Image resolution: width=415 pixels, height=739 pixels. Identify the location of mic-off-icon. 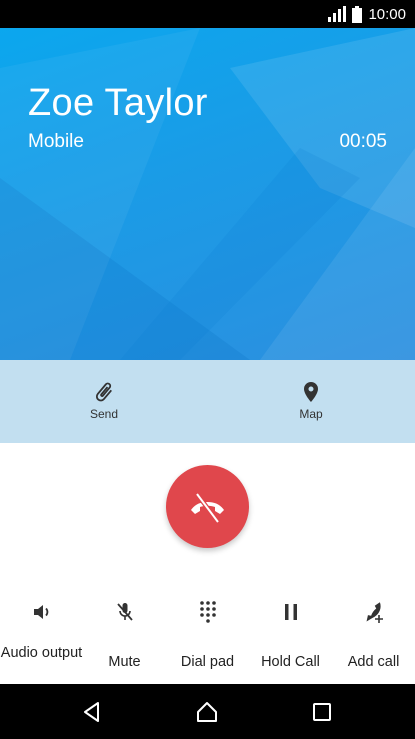
(124, 612).